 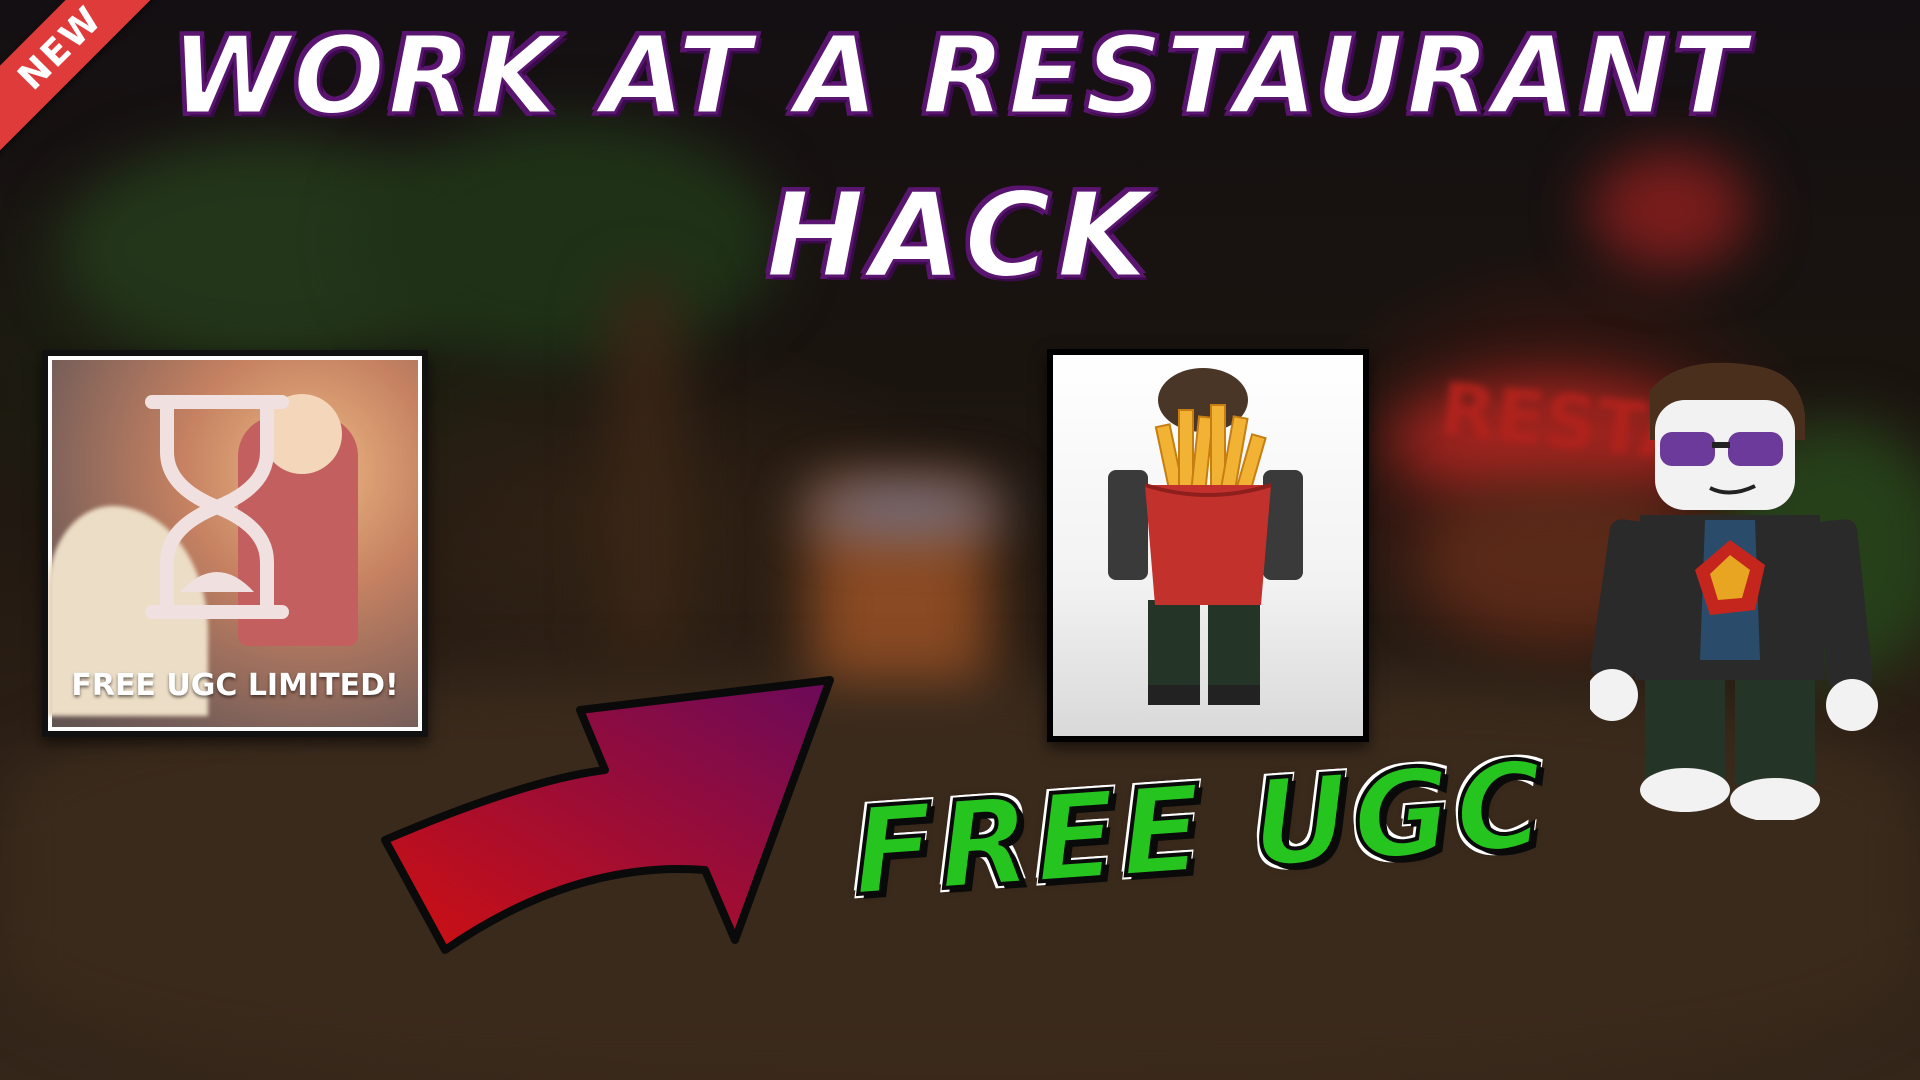 What do you see at coordinates (645, 470) in the screenshot?
I see `palm-trunk` at bounding box center [645, 470].